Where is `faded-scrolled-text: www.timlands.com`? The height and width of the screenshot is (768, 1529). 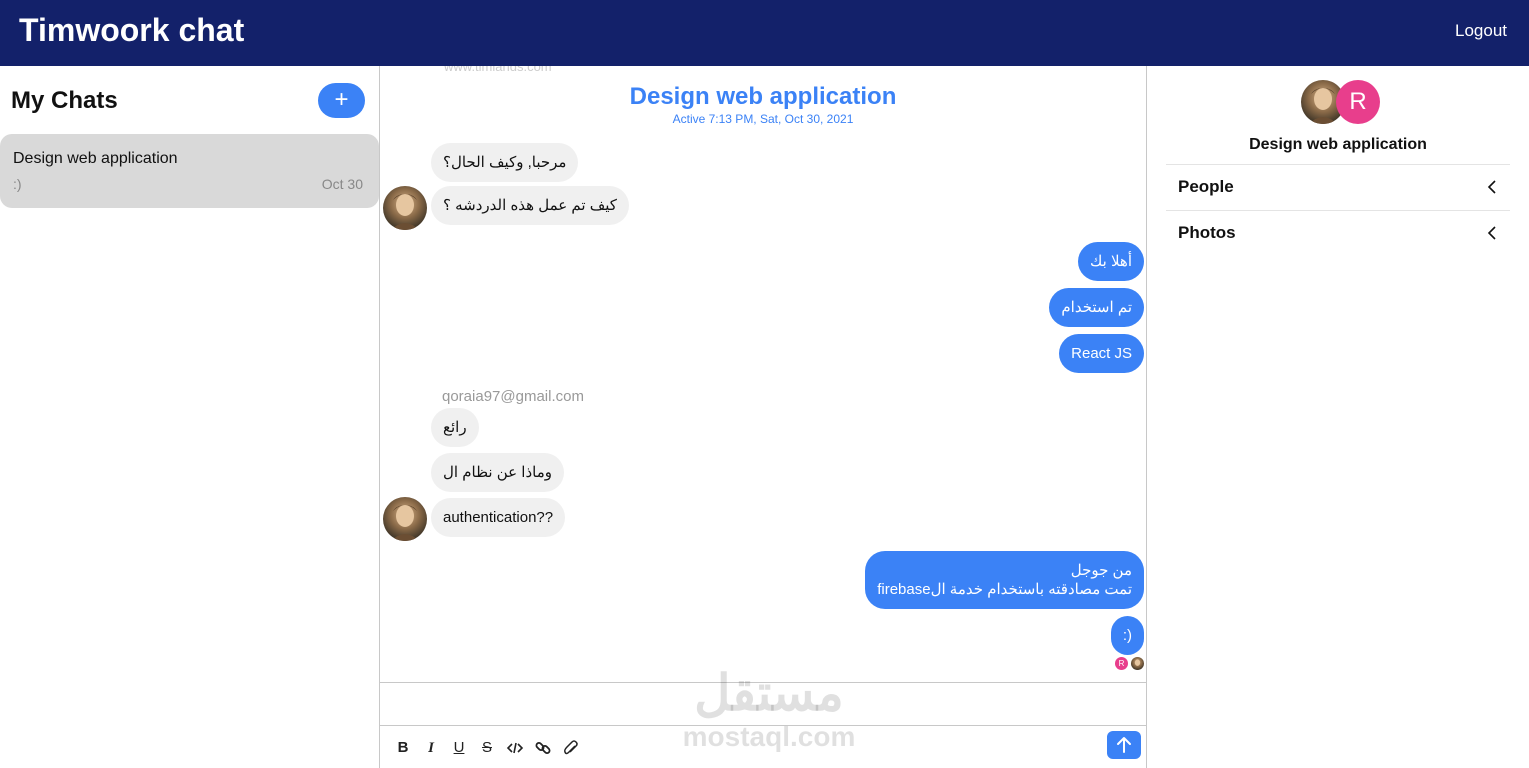
faded-scrolled-text: www.timlands.com is located at coordinates (498, 70).